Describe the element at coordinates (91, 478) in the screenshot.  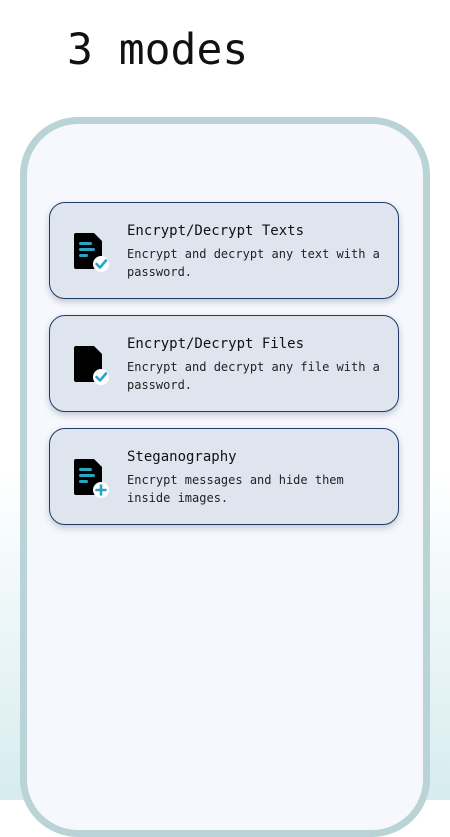
I see `document-lines-plus-icon` at that location.